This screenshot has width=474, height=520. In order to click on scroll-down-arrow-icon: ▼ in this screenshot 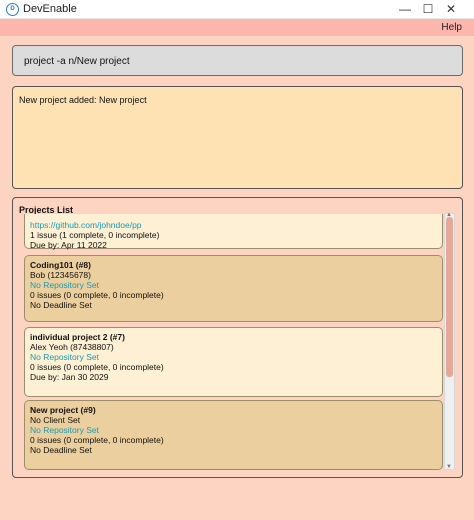, I will do `click(449, 467)`.